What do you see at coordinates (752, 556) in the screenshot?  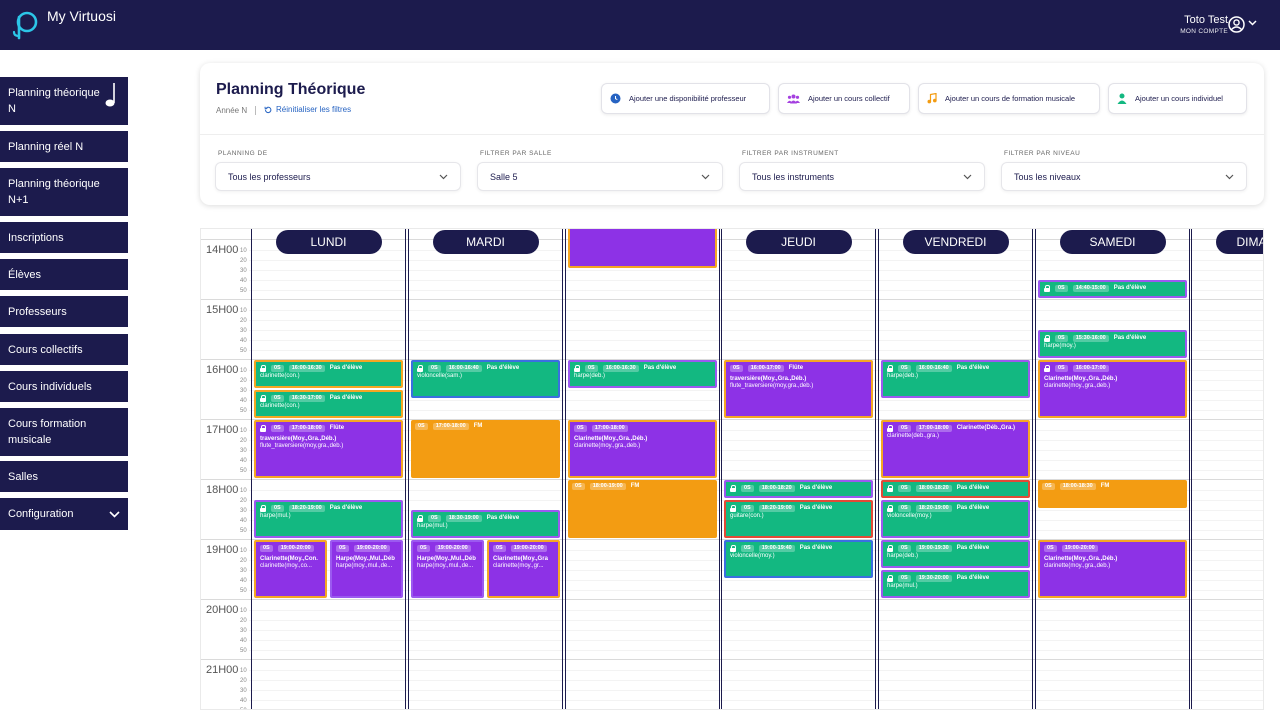 I see `event-detail: violoncelle(moy.)` at bounding box center [752, 556].